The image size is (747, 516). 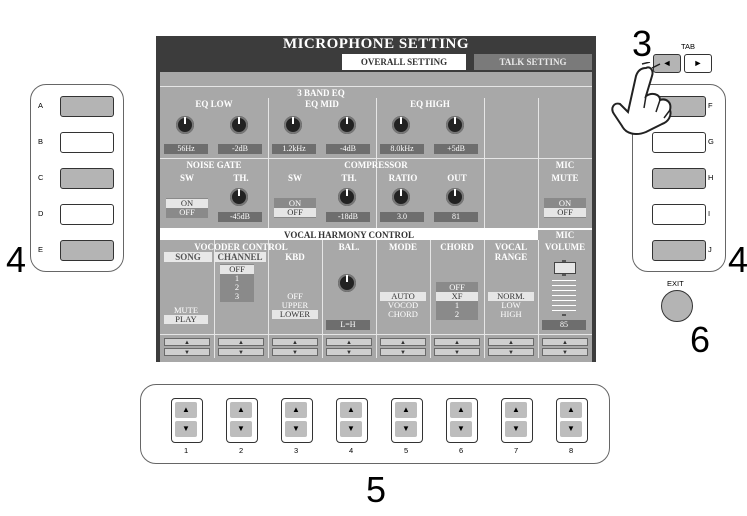 What do you see at coordinates (403, 306) in the screenshot?
I see `mode-list: AUTO VOCOD CHORD` at bounding box center [403, 306].